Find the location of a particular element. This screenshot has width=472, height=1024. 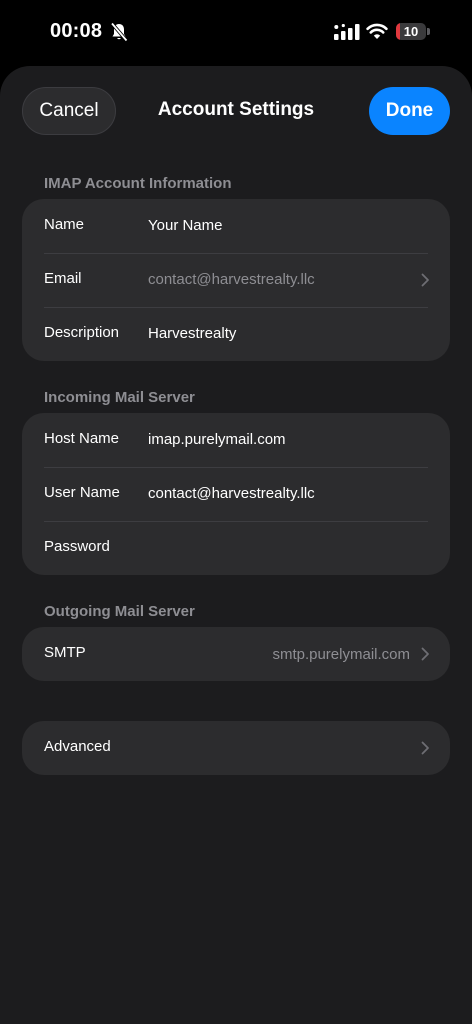

page-title: Account Settings is located at coordinates (236, 109).